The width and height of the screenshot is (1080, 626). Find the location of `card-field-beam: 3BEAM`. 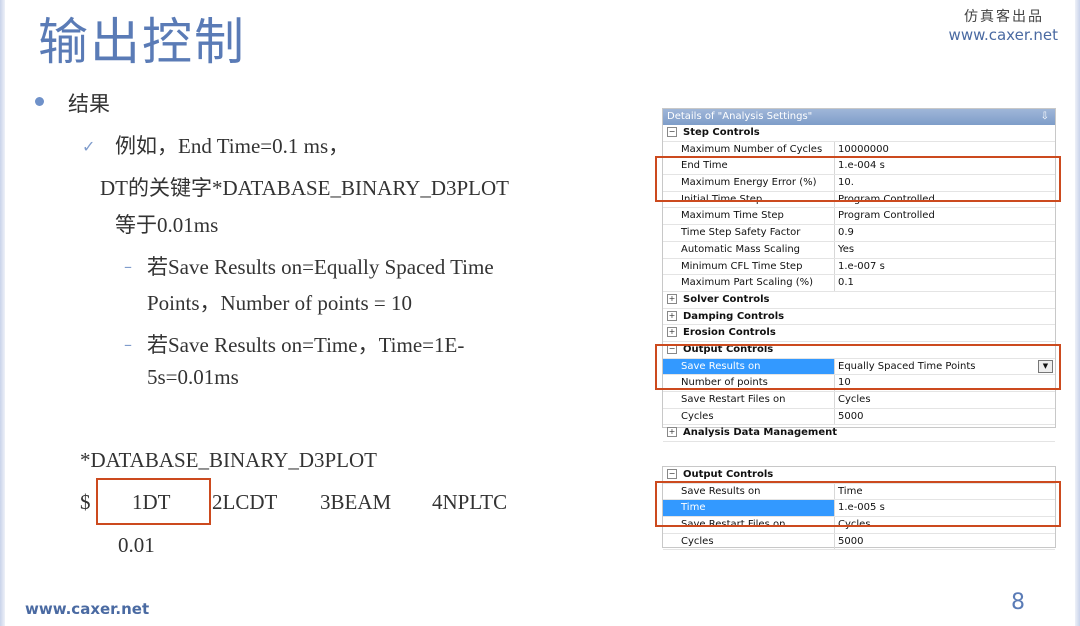

card-field-beam: 3BEAM is located at coordinates (356, 502).